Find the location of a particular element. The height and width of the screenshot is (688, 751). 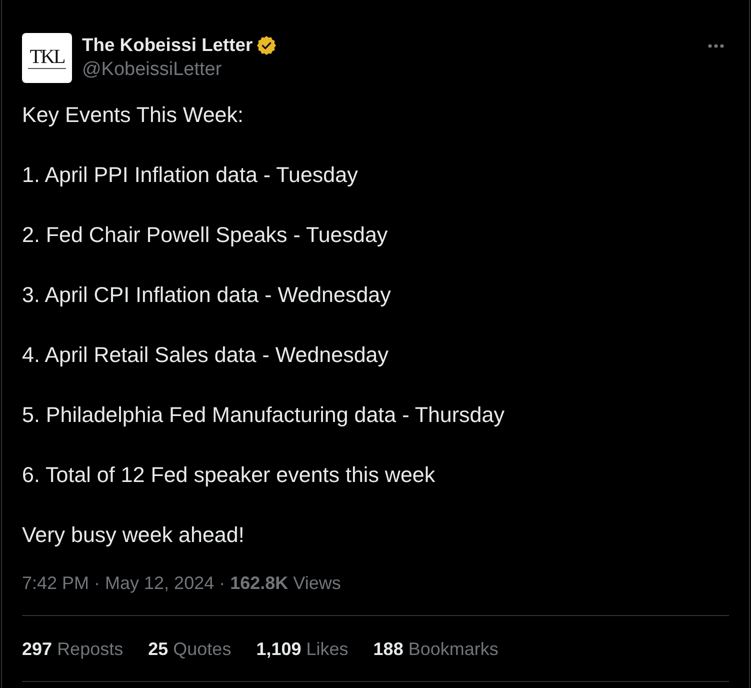

post-paragraph: Very busy week ahead! is located at coordinates (133, 535).